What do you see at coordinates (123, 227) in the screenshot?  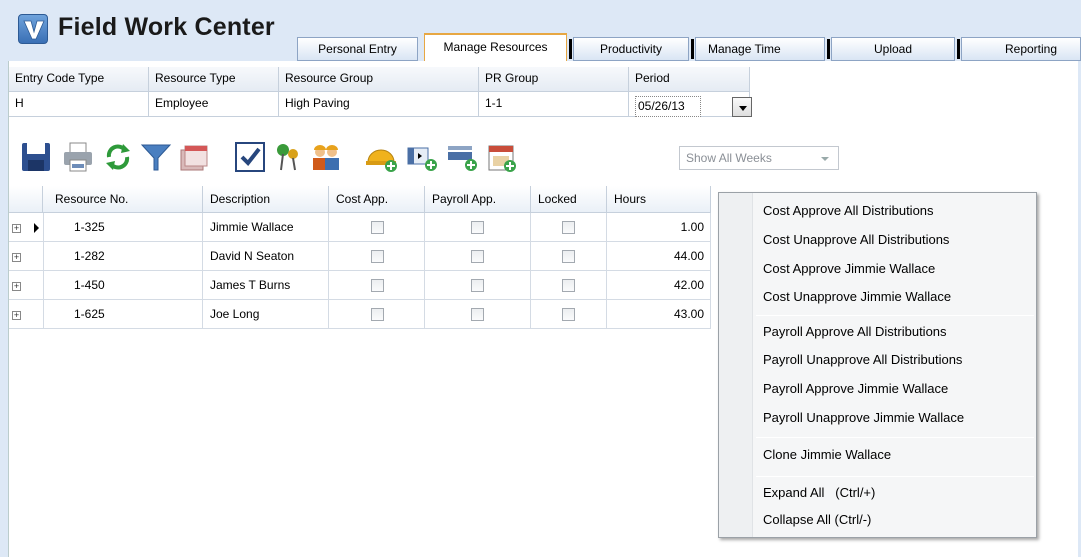 I see `resource-no-cell: 1-325` at bounding box center [123, 227].